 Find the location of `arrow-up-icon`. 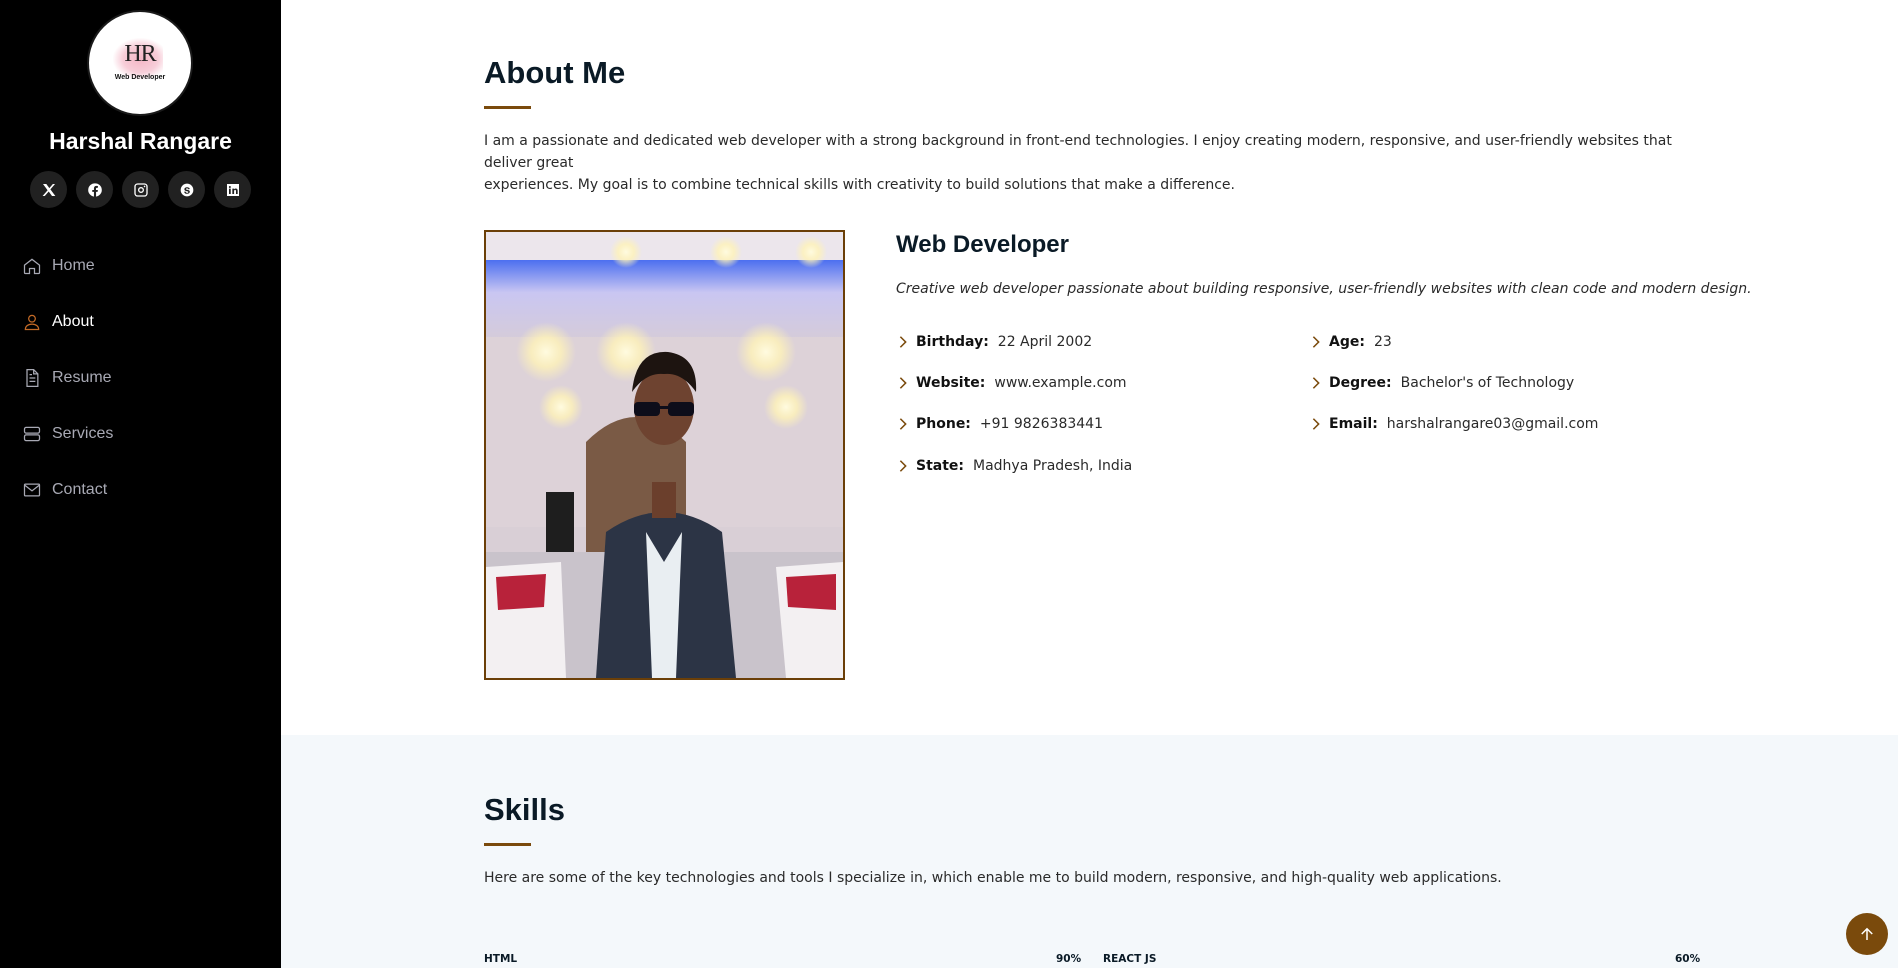

arrow-up-icon is located at coordinates (1867, 933).